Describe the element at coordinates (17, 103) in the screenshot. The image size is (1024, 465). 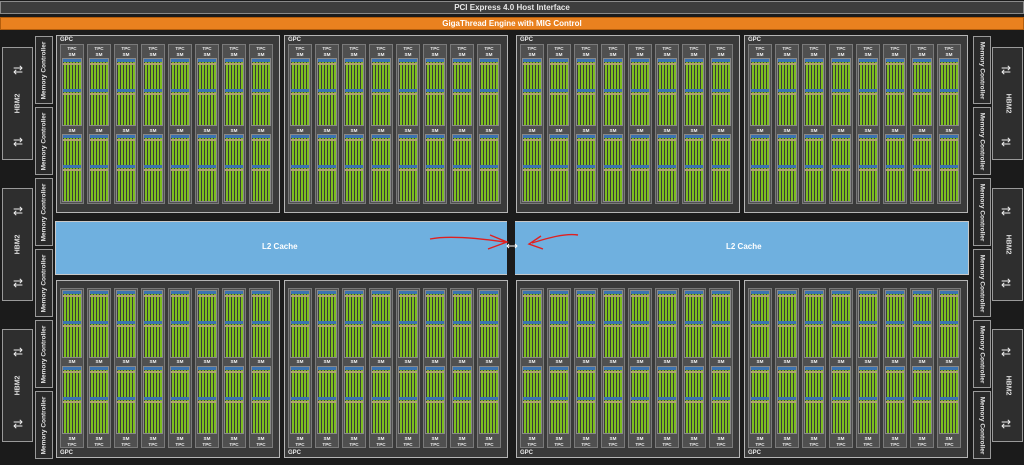
I see `hbm2-label: HBM2` at that location.